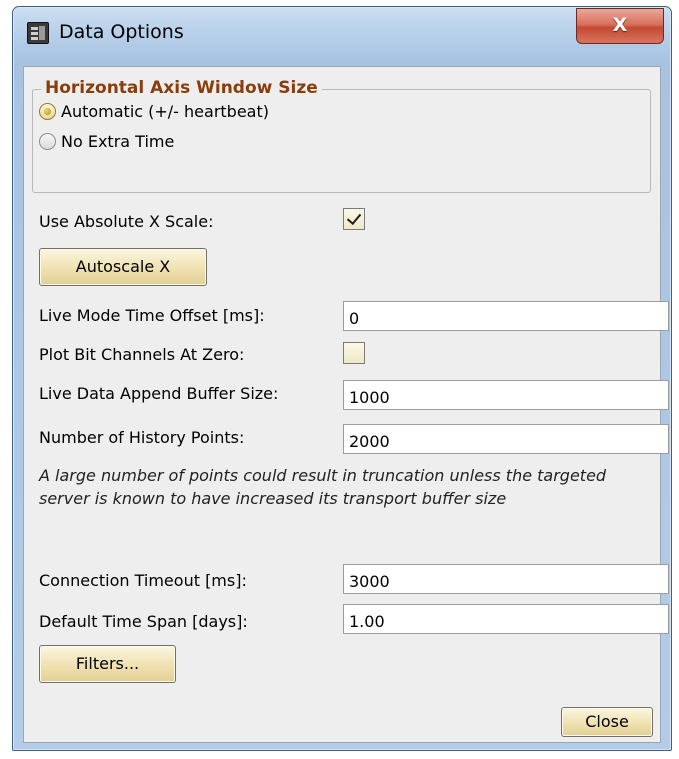 This screenshot has height=759, width=679. I want to click on radio-selected-icon, so click(47, 111).